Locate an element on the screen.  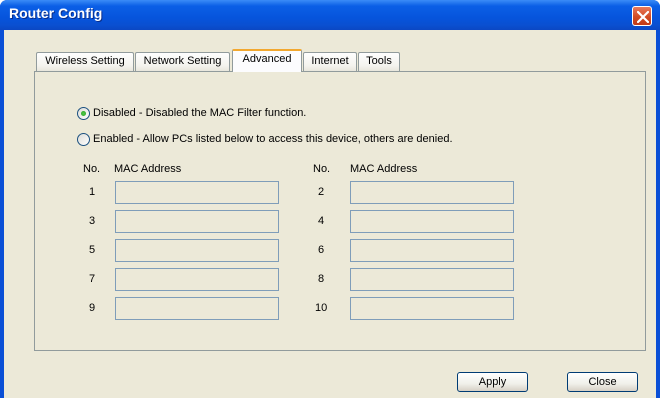
mac-row-number: 4 is located at coordinates (321, 221).